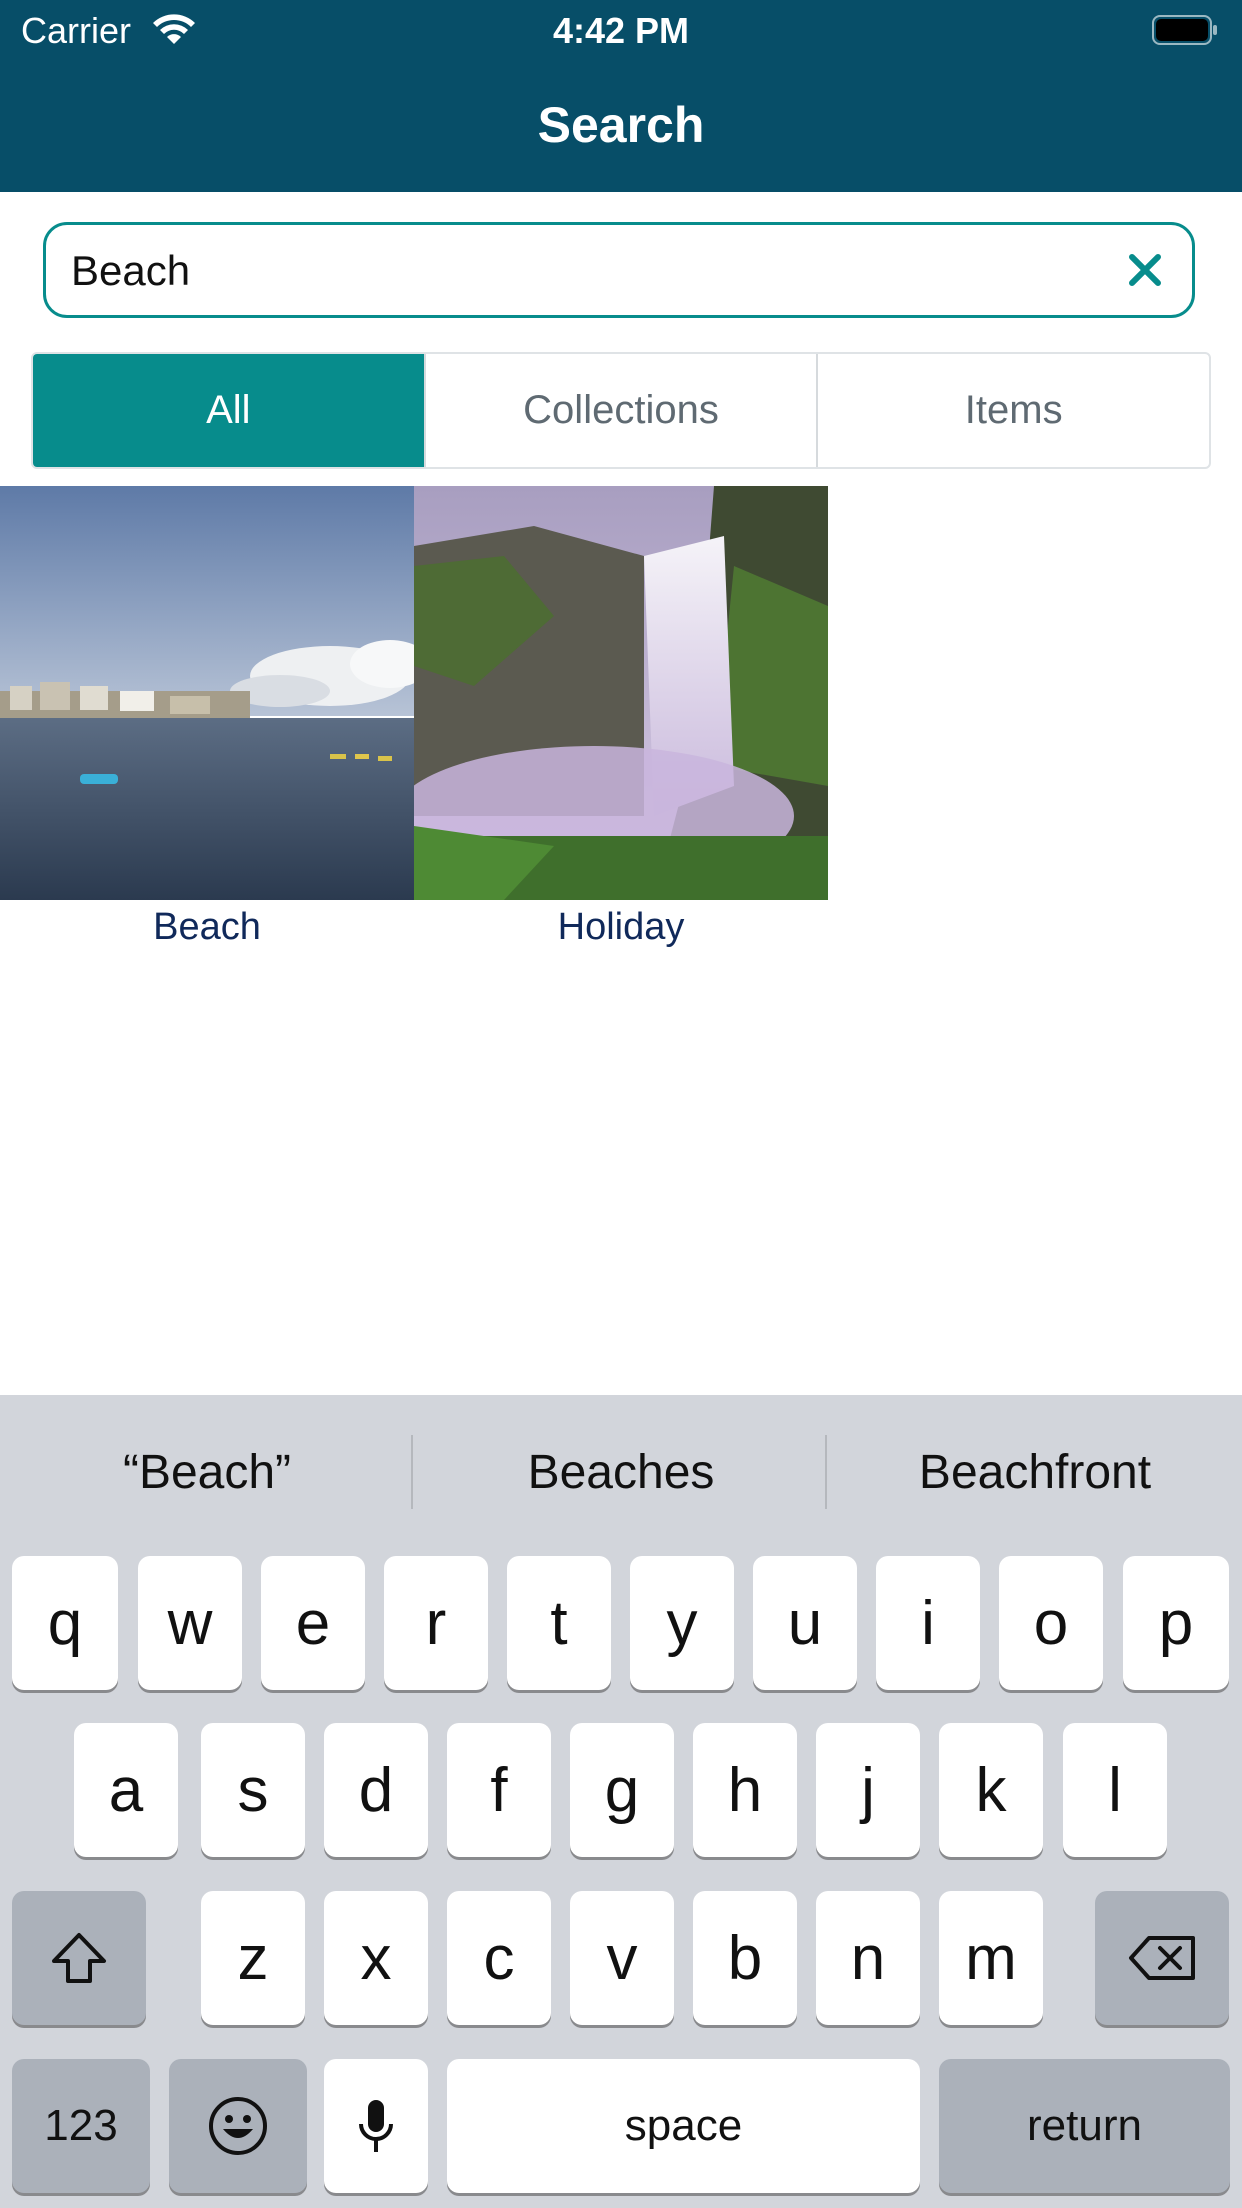 This screenshot has width=1242, height=2208. Describe the element at coordinates (559, 1623) in the screenshot. I see `key-t: t` at that location.